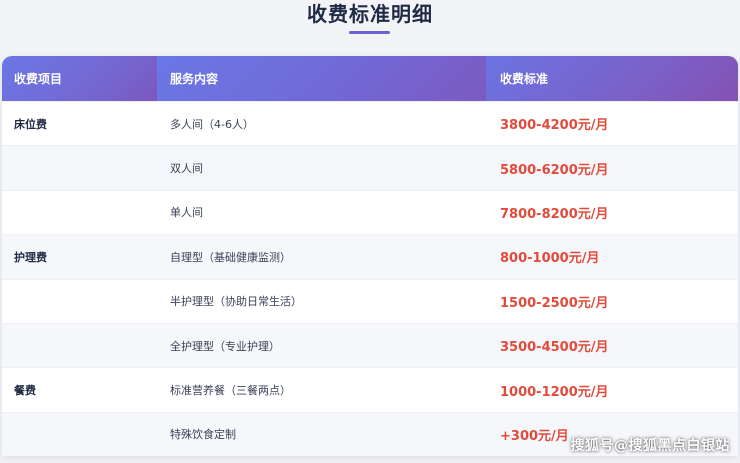  I want to click on title-underline, so click(369, 32).